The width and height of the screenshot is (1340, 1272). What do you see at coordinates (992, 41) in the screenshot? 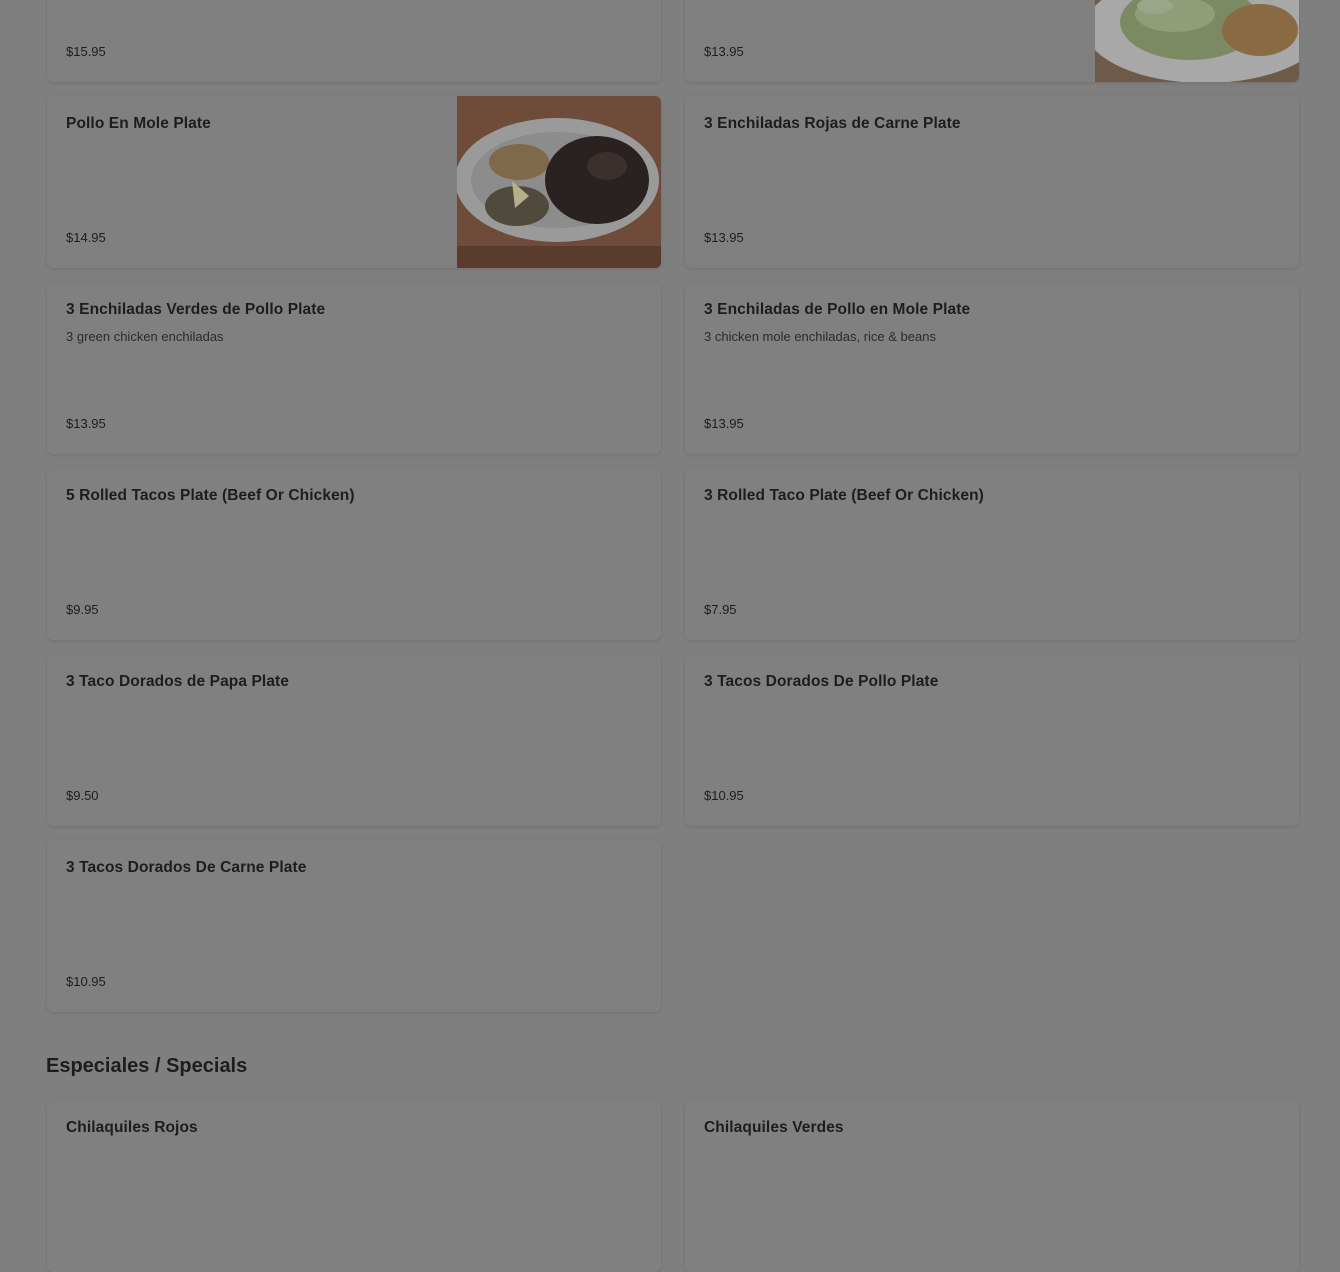
I see `menu-item-card: $13.95` at bounding box center [992, 41].